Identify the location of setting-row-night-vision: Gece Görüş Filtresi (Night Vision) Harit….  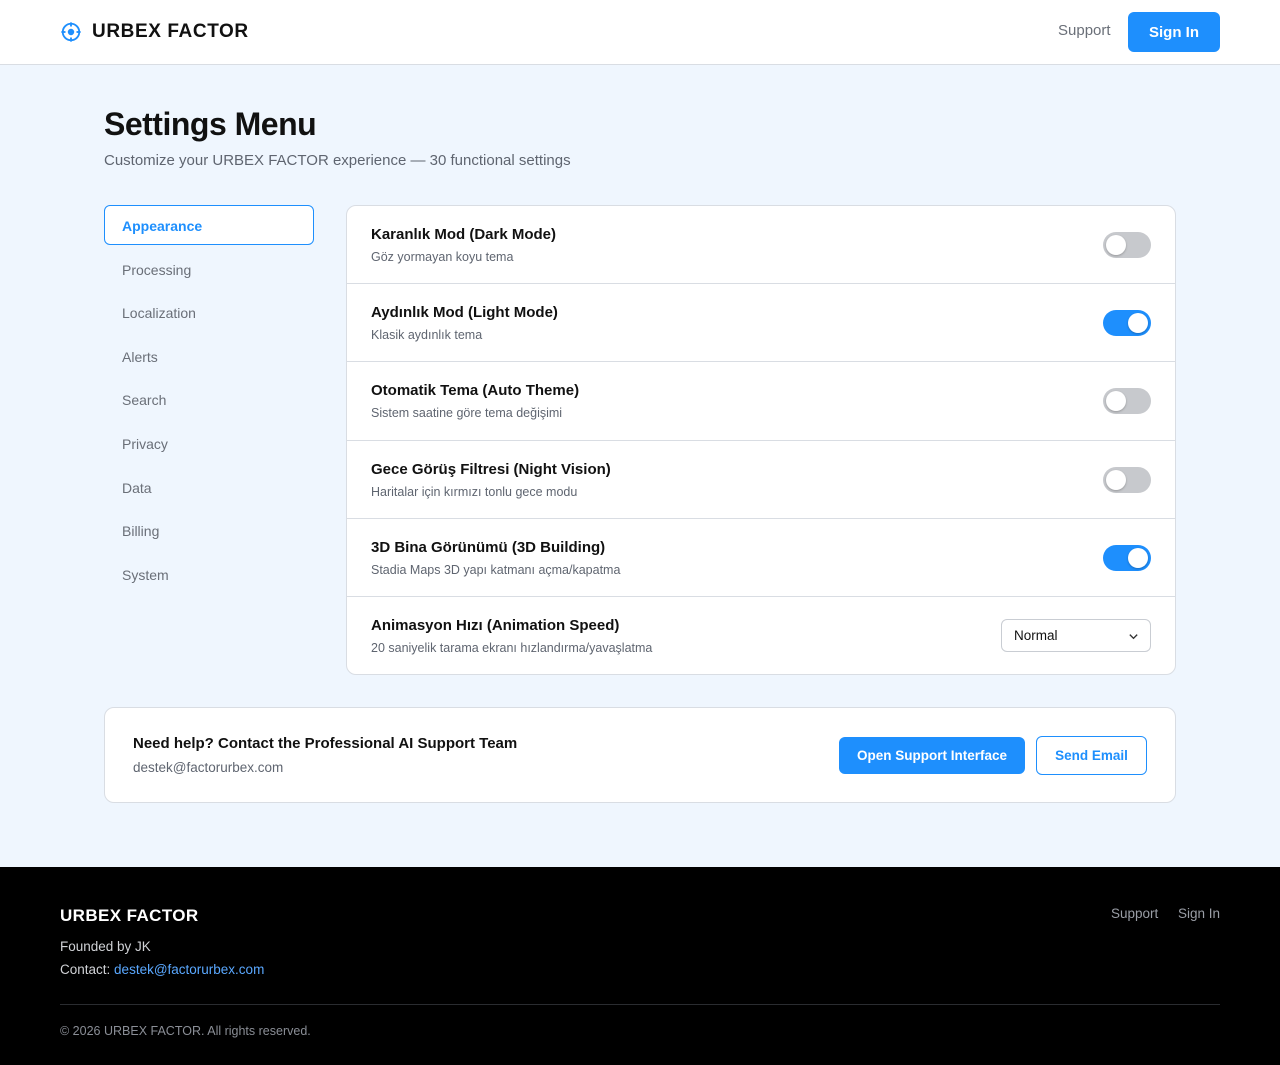
(761, 480).